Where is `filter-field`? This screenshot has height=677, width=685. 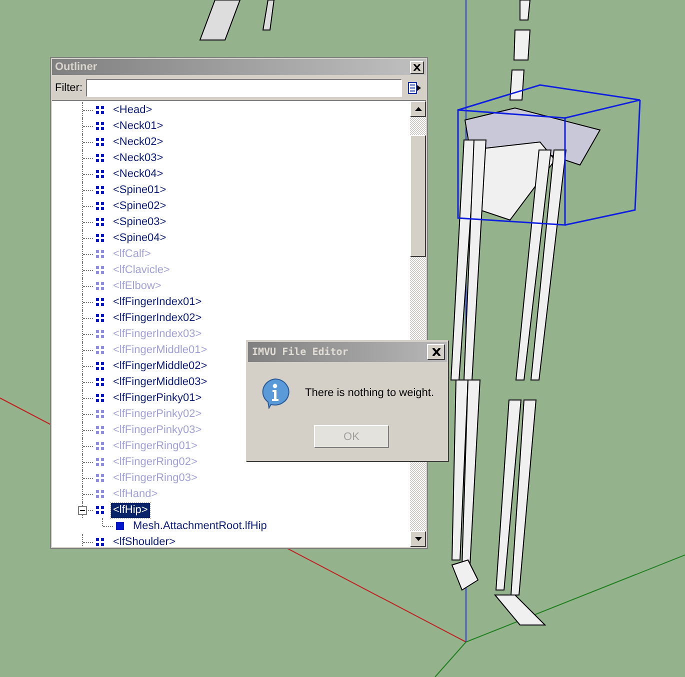 filter-field is located at coordinates (244, 88).